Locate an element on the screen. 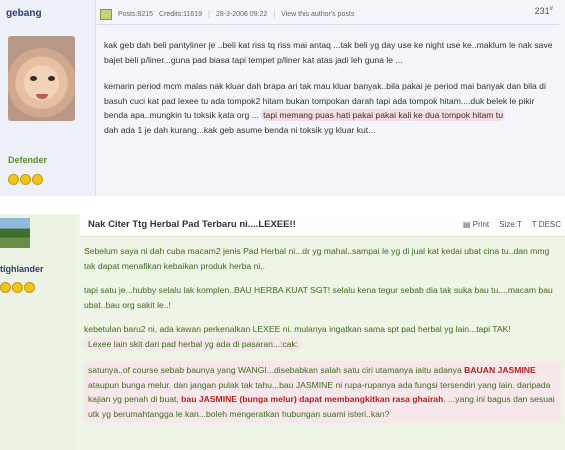 The width and height of the screenshot is (565, 450). divider is located at coordinates (328, 24).